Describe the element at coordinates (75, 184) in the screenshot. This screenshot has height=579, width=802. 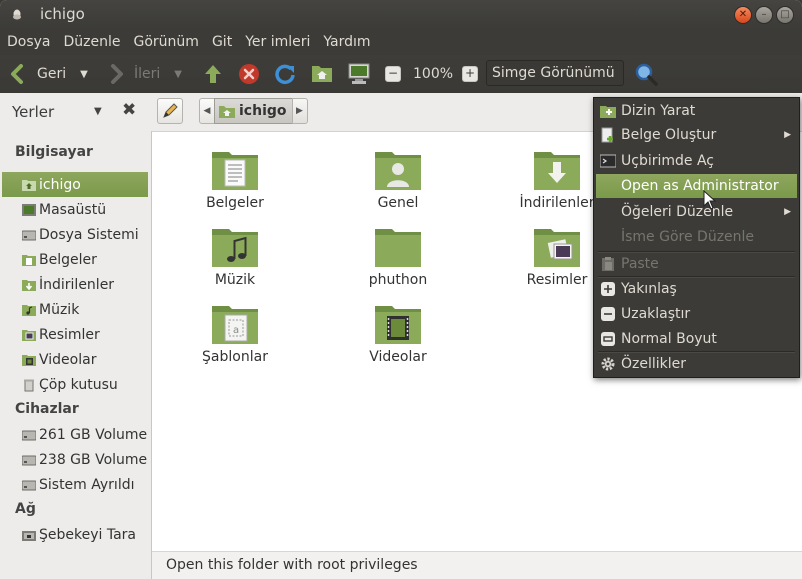
I see `sidebar-item-ichigo: ichigo` at that location.